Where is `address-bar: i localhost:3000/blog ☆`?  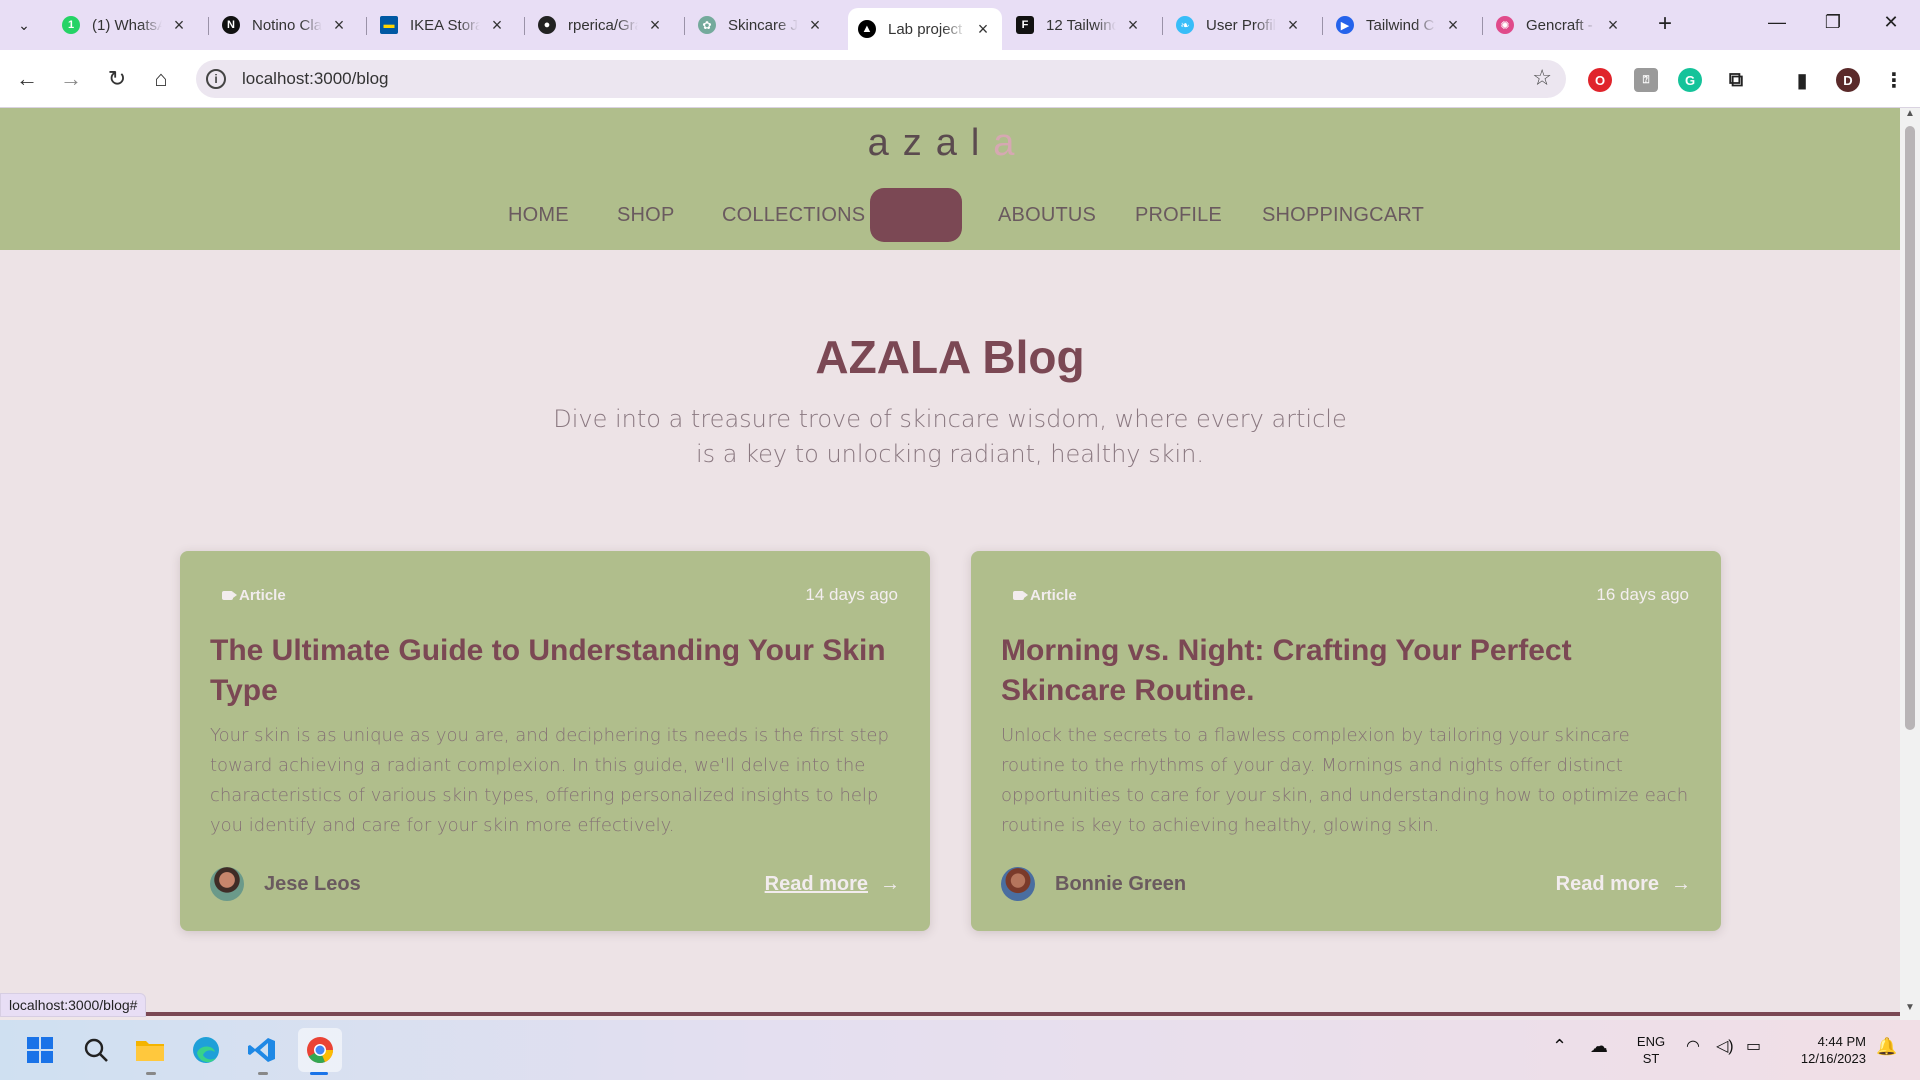
address-bar: i localhost:3000/blog ☆ is located at coordinates (881, 79).